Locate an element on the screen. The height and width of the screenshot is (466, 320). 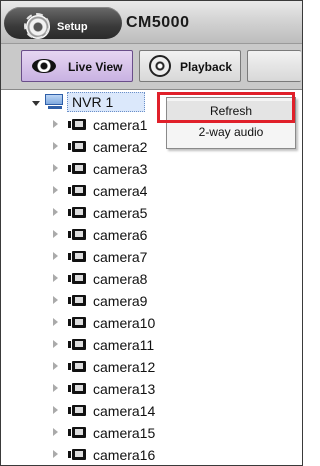
camera-label: camera9 is located at coordinates (120, 301).